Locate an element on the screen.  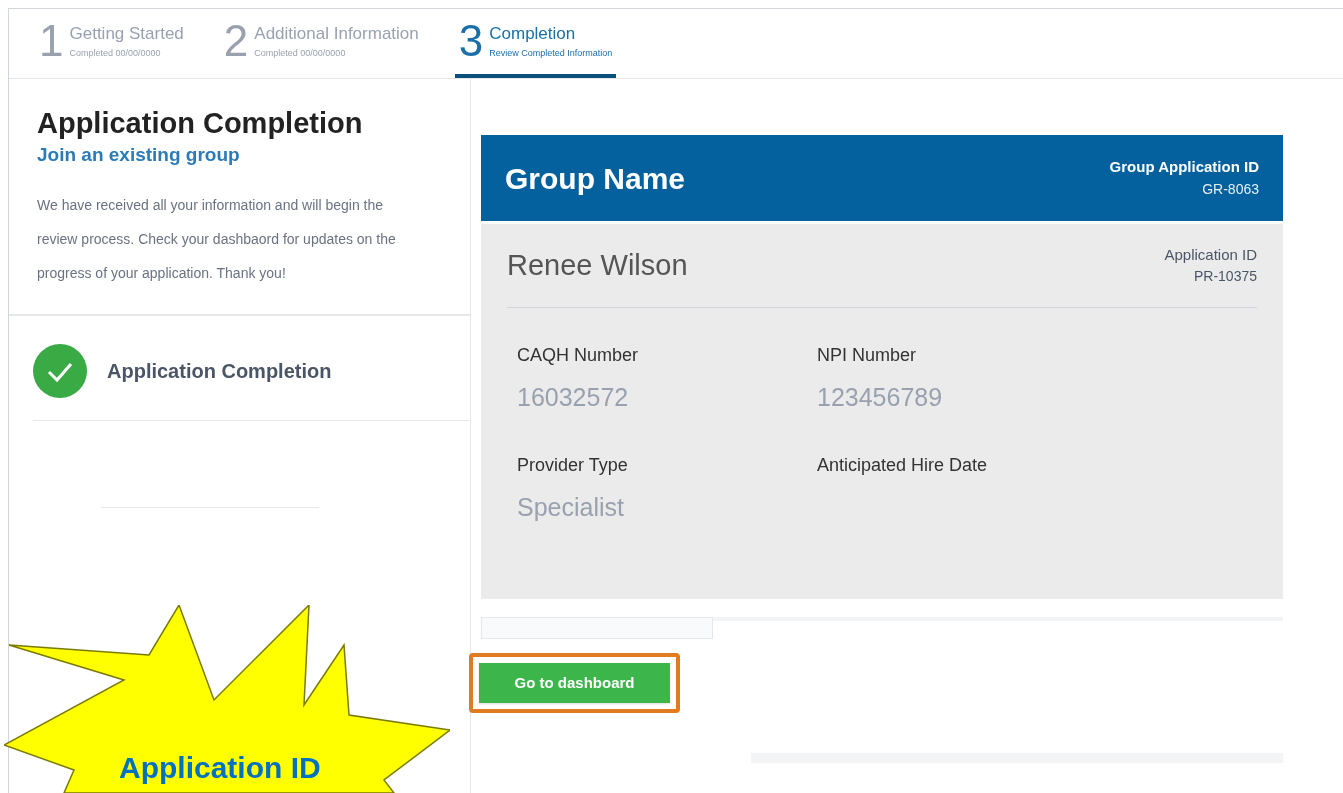
go-to-dashboard-button: Go to dashboard is located at coordinates (574, 683).